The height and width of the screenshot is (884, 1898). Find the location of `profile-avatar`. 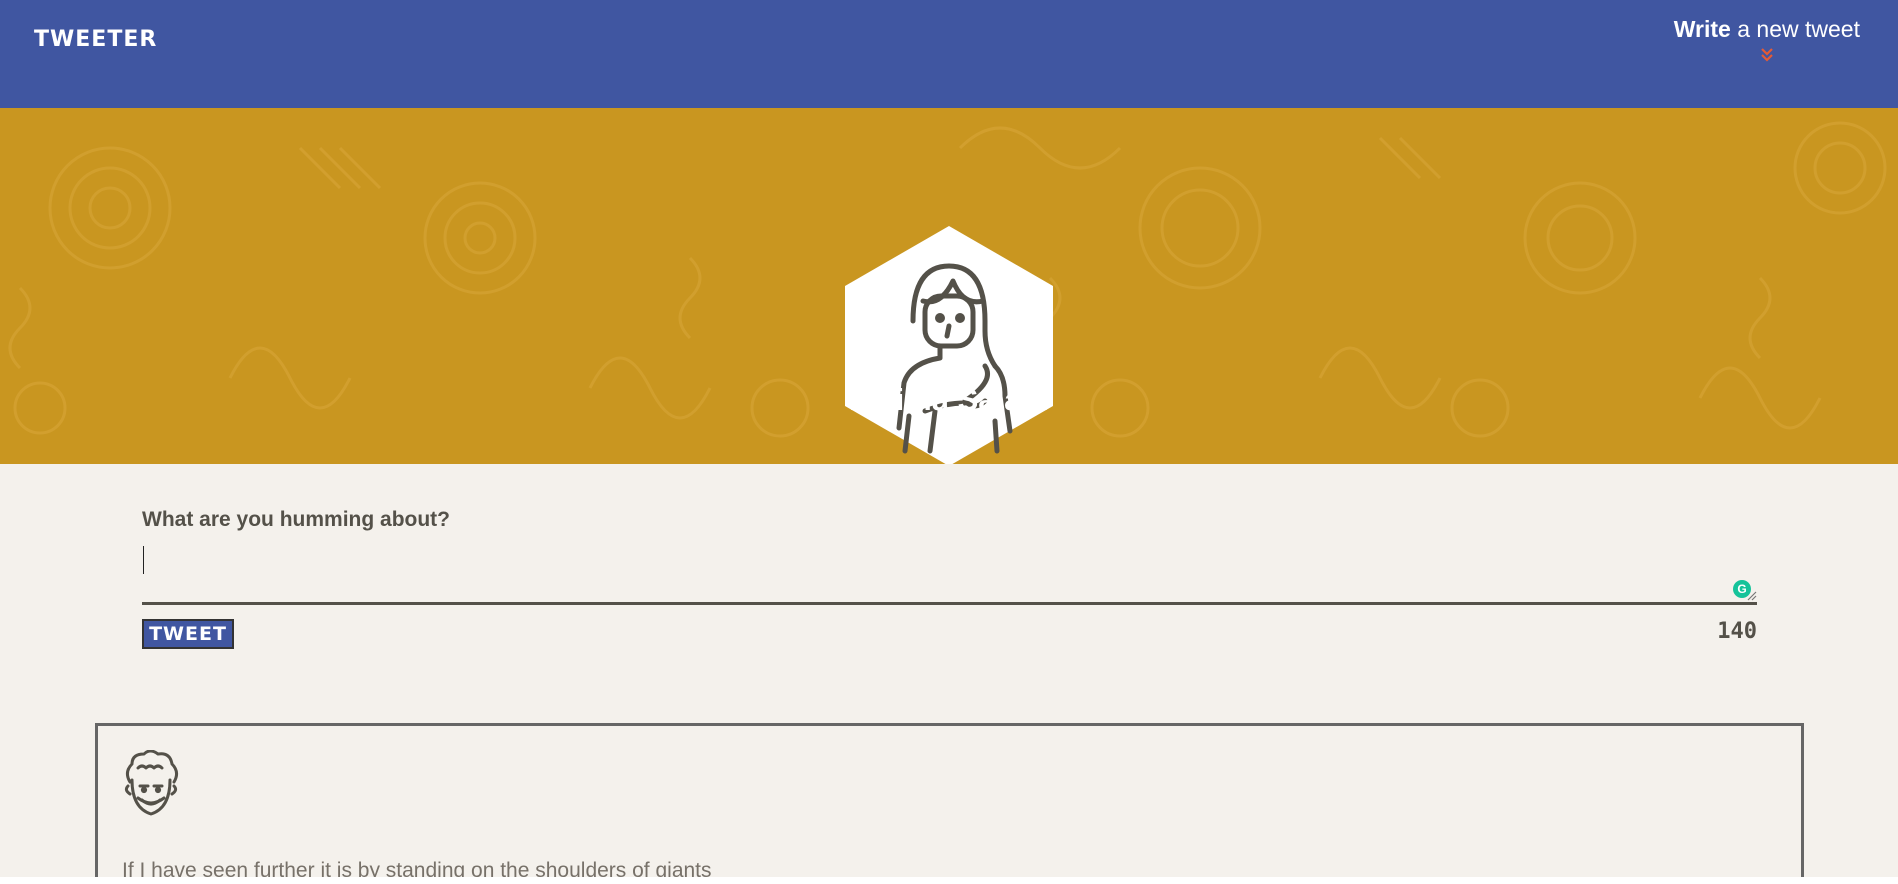

profile-avatar is located at coordinates (949, 345).